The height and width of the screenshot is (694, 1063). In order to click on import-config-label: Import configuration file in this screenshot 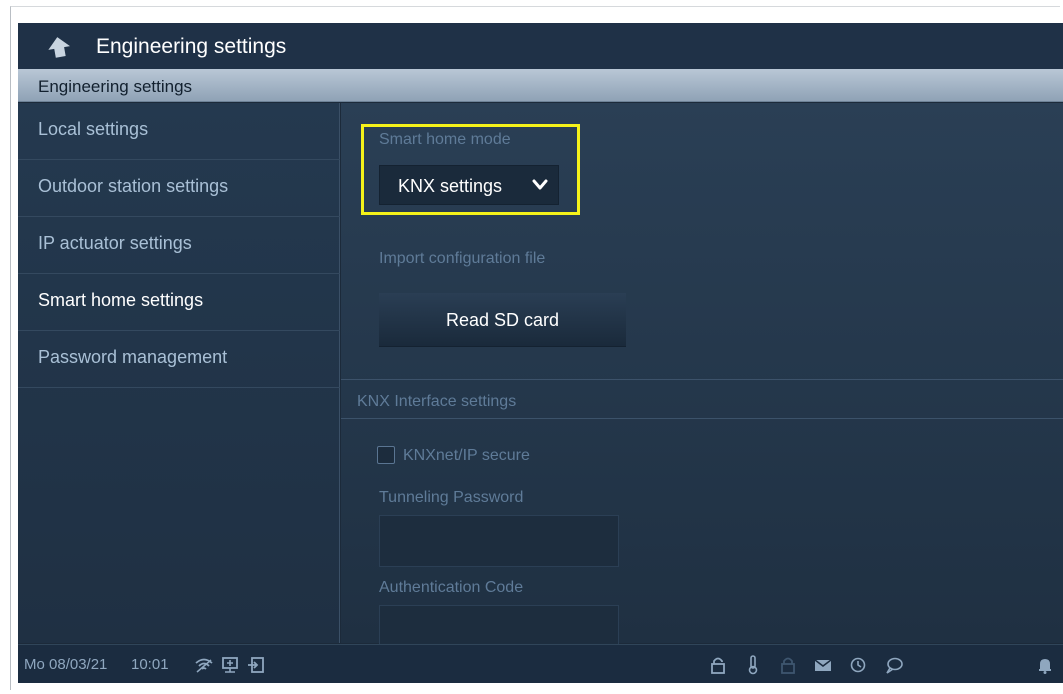, I will do `click(462, 258)`.